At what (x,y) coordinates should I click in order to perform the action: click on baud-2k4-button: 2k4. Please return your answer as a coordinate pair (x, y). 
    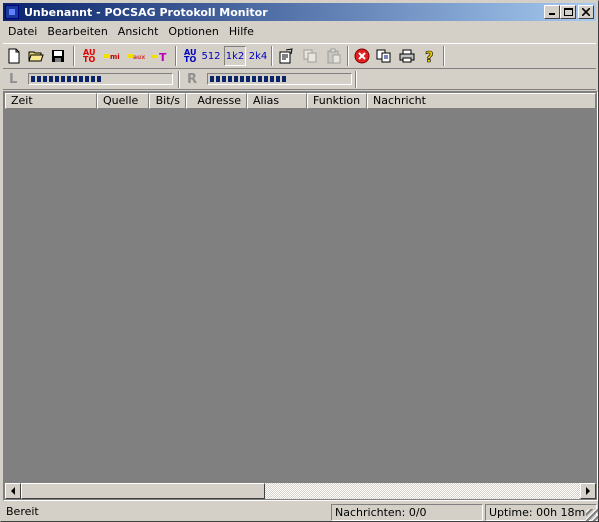
    Looking at the image, I should click on (258, 56).